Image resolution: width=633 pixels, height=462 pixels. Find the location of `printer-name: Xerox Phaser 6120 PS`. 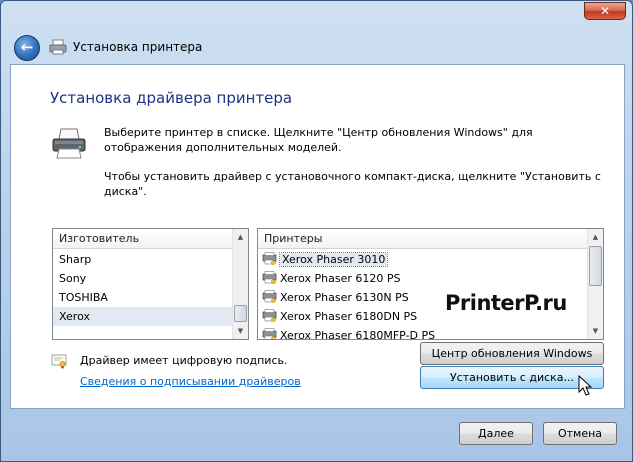

printer-name: Xerox Phaser 6120 PS is located at coordinates (340, 278).